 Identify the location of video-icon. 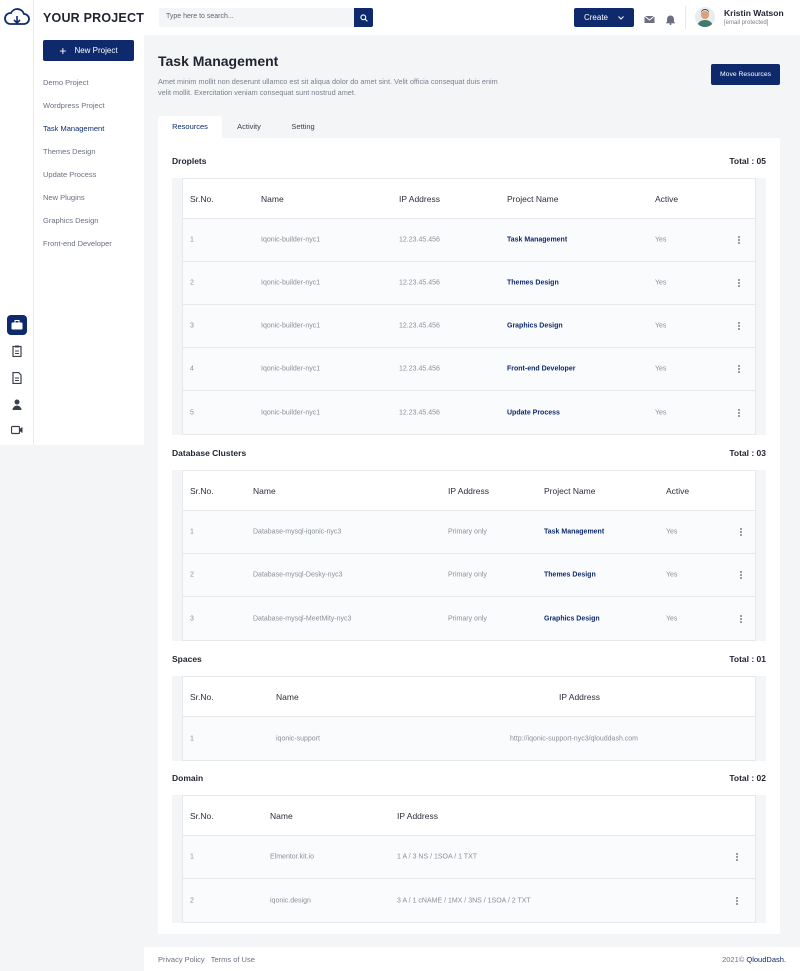
(17, 430).